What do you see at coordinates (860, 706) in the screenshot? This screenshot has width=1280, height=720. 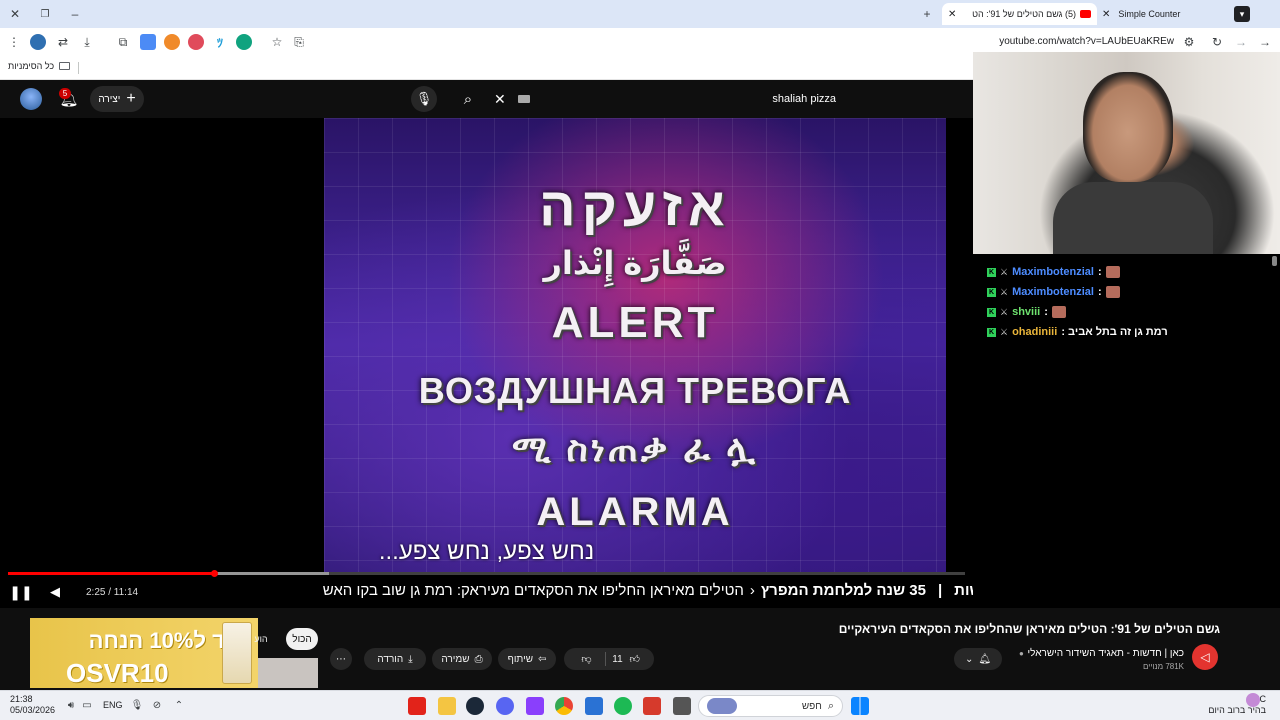 I see `windows-start-icon` at bounding box center [860, 706].